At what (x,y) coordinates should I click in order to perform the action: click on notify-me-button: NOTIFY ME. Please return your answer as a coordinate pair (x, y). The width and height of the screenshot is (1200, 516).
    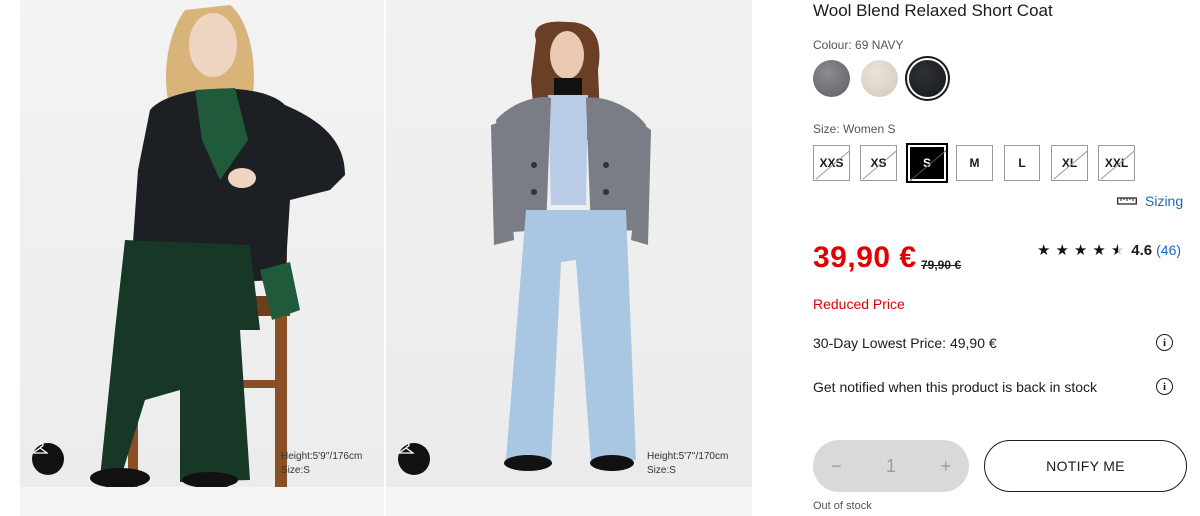
    Looking at the image, I should click on (1085, 466).